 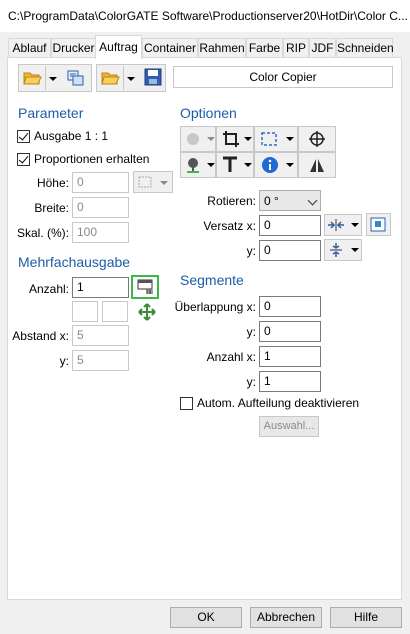 What do you see at coordinates (76, 78) in the screenshot?
I see `copy-pages-icon` at bounding box center [76, 78].